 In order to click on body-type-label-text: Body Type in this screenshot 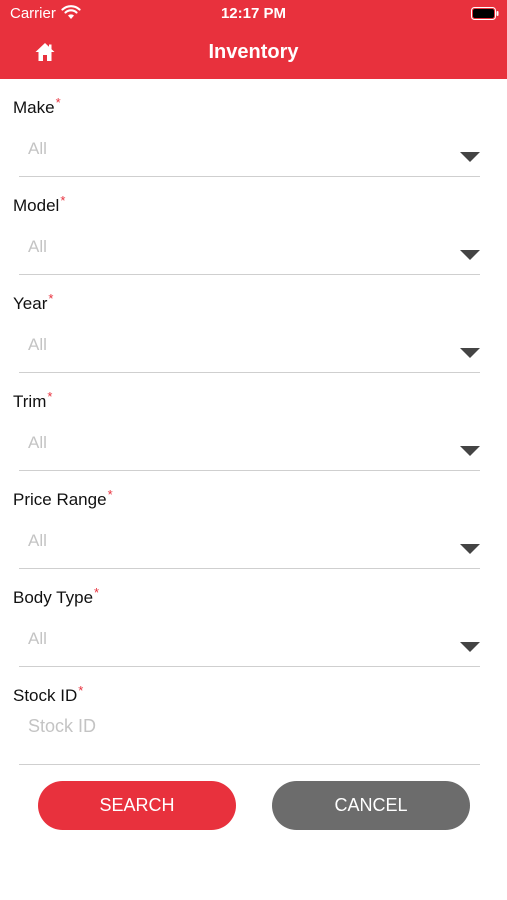, I will do `click(53, 597)`.